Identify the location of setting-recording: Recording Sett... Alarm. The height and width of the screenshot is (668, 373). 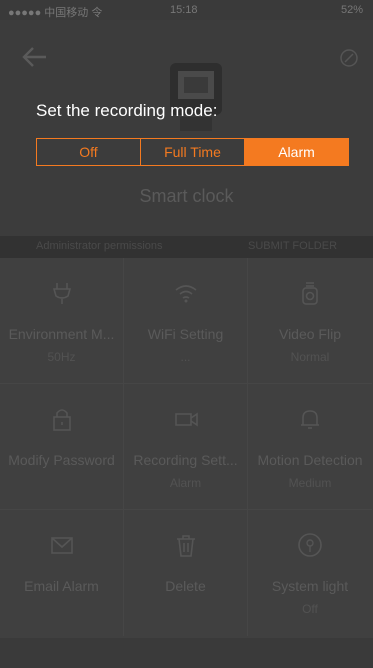
(186, 447).